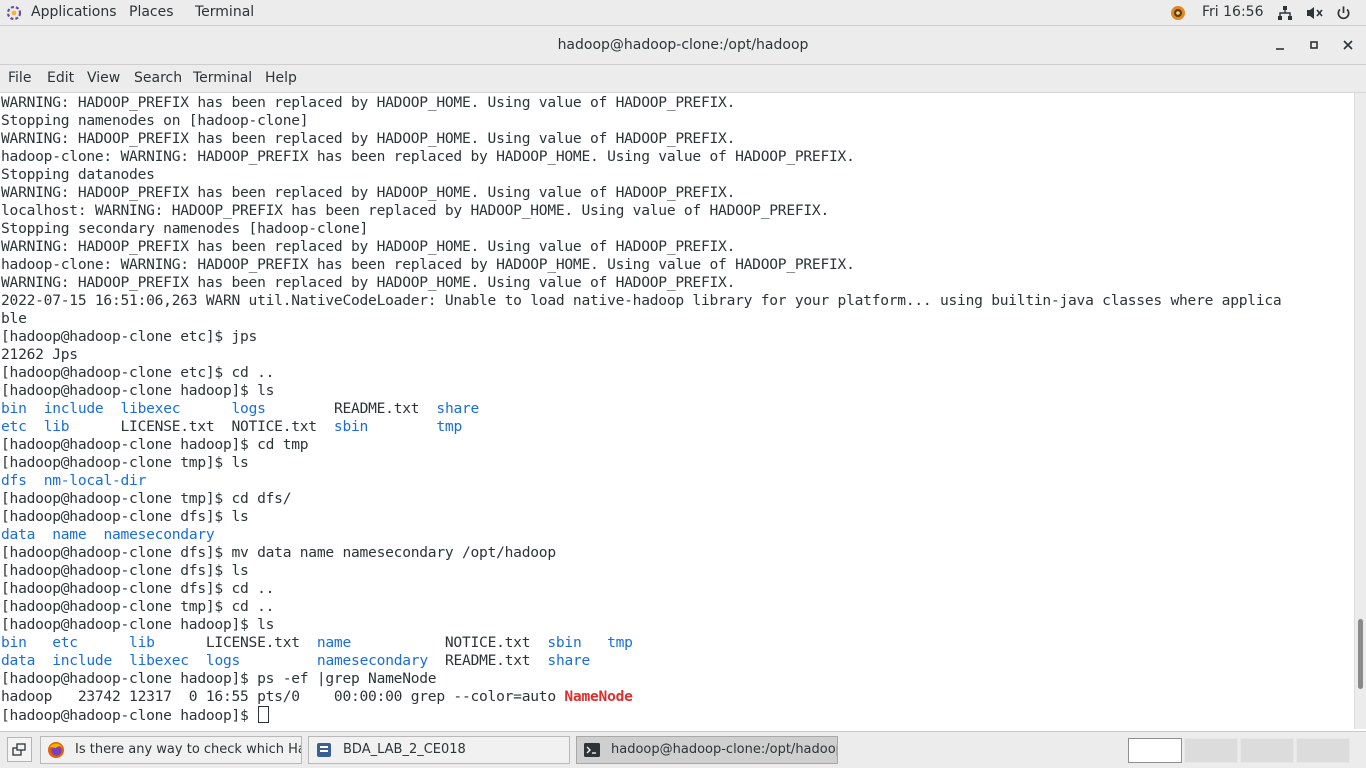  Describe the element at coordinates (60, 78) in the screenshot. I see `menu-edit: Edit` at that location.